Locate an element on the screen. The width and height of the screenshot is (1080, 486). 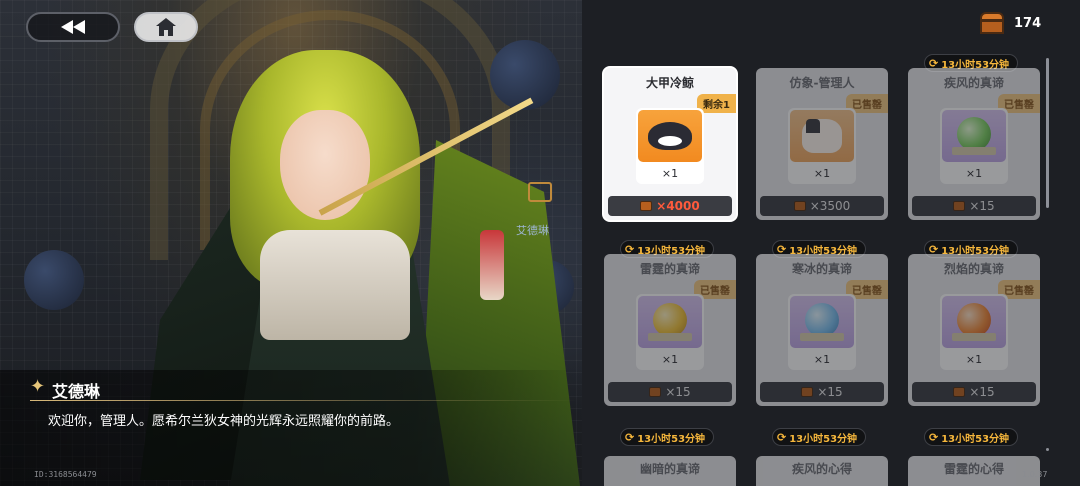
character-blouse is located at coordinates (335, 285).